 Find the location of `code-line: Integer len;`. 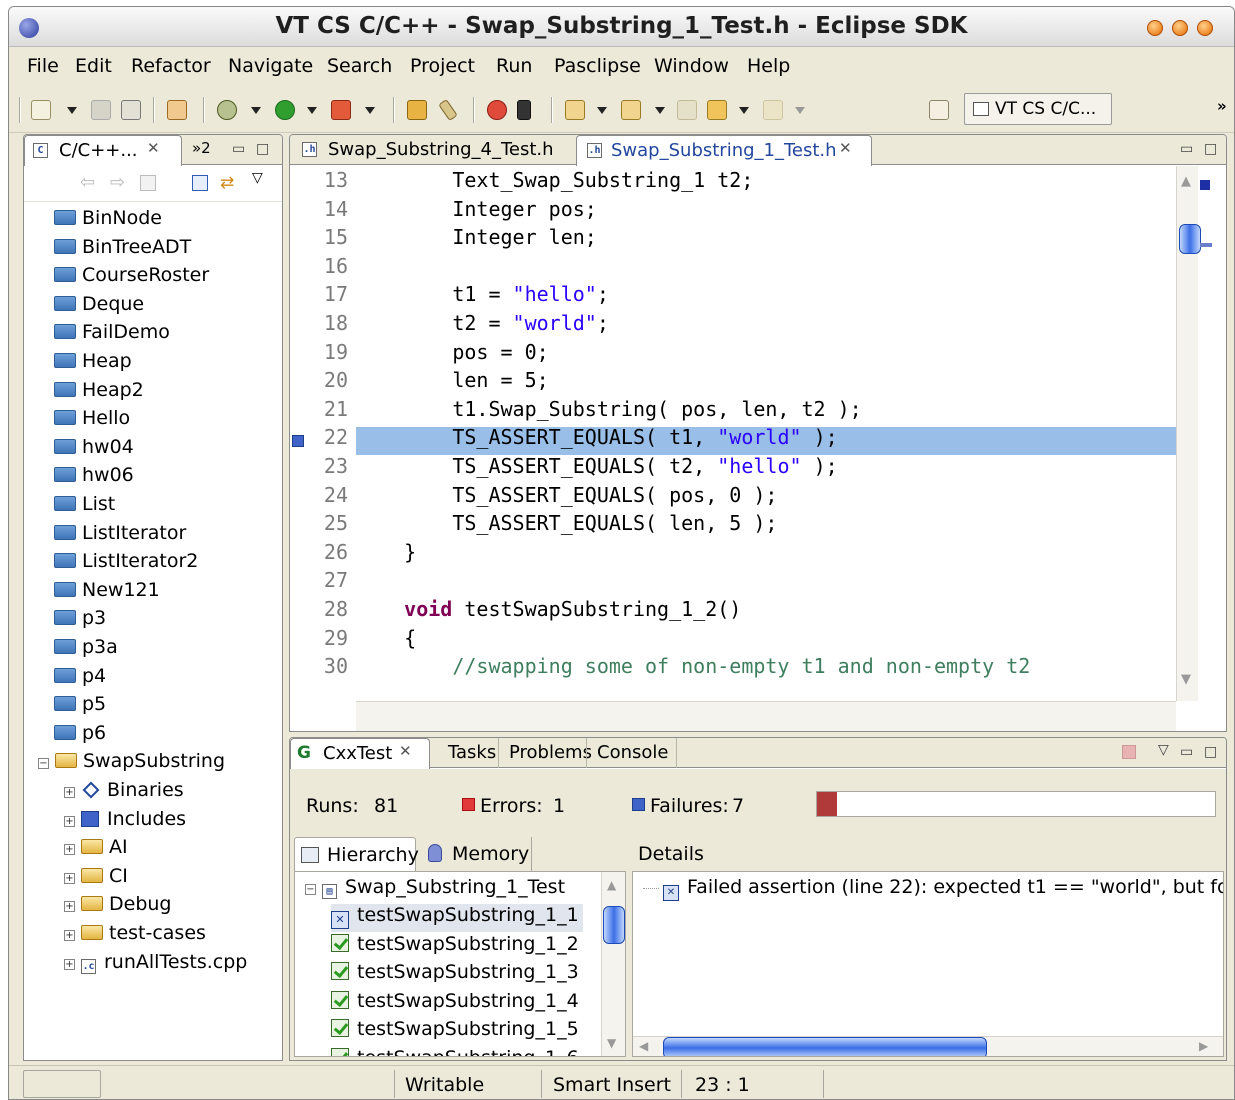

code-line: Integer len; is located at coordinates (476, 237).